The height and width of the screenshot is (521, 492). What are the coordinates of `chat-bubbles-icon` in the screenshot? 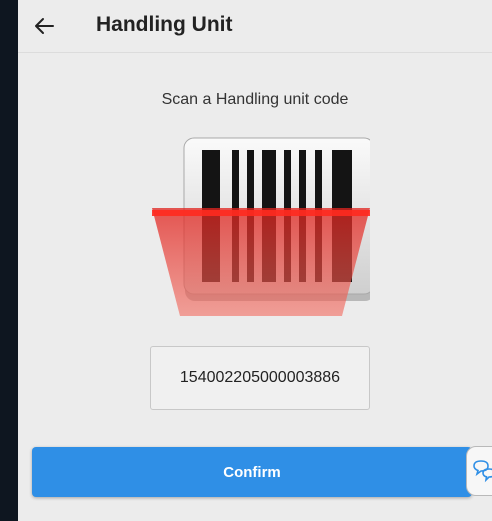 It's located at (482, 471).